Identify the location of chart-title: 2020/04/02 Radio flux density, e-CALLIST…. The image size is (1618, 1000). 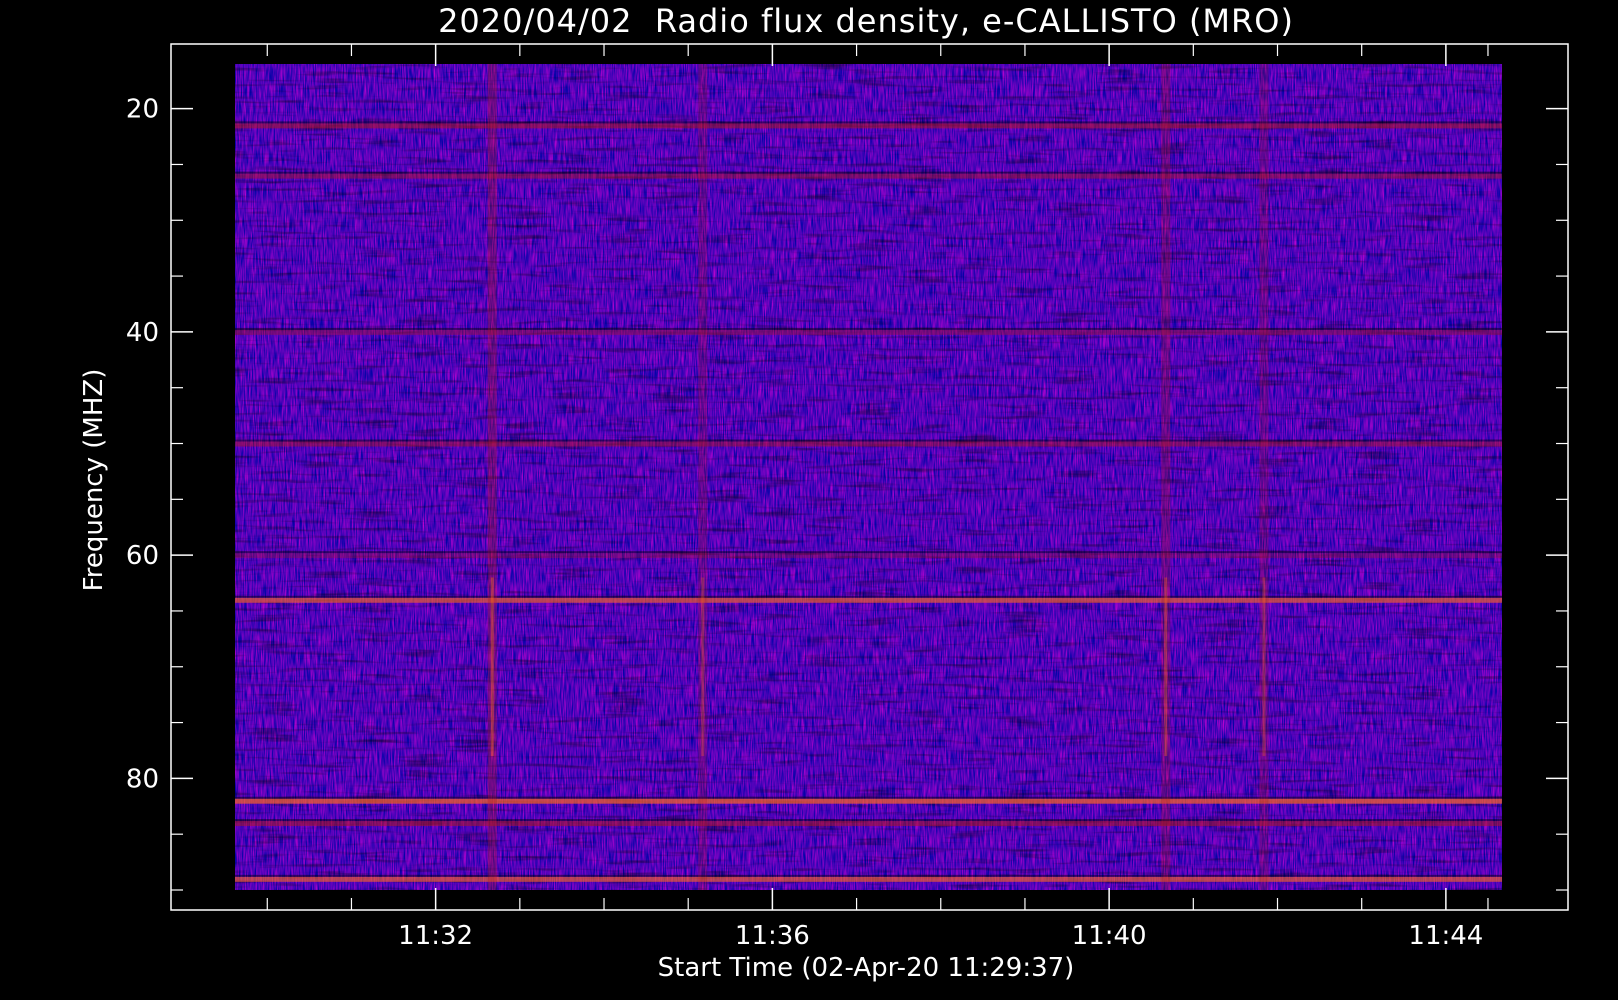
(866, 21).